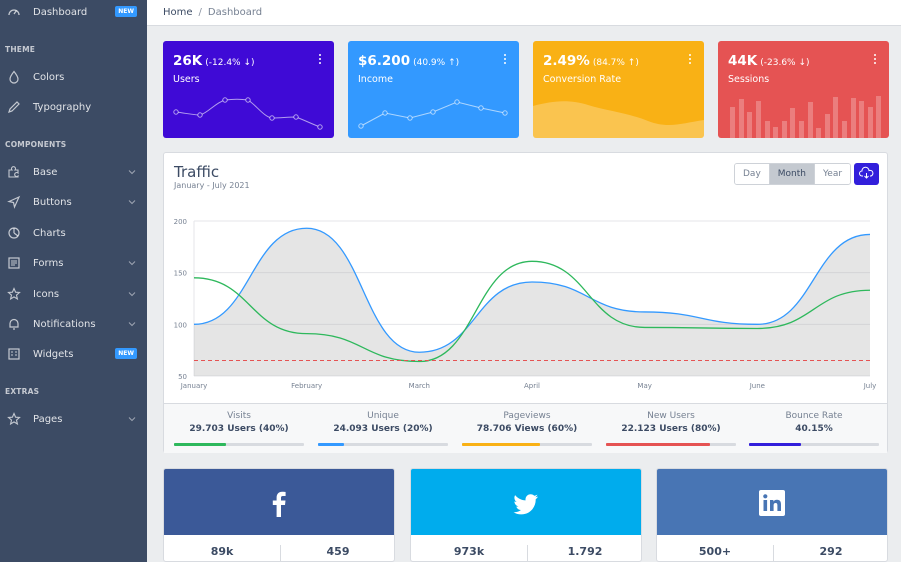  Describe the element at coordinates (752, 174) in the screenshot. I see `day-button: Day` at that location.